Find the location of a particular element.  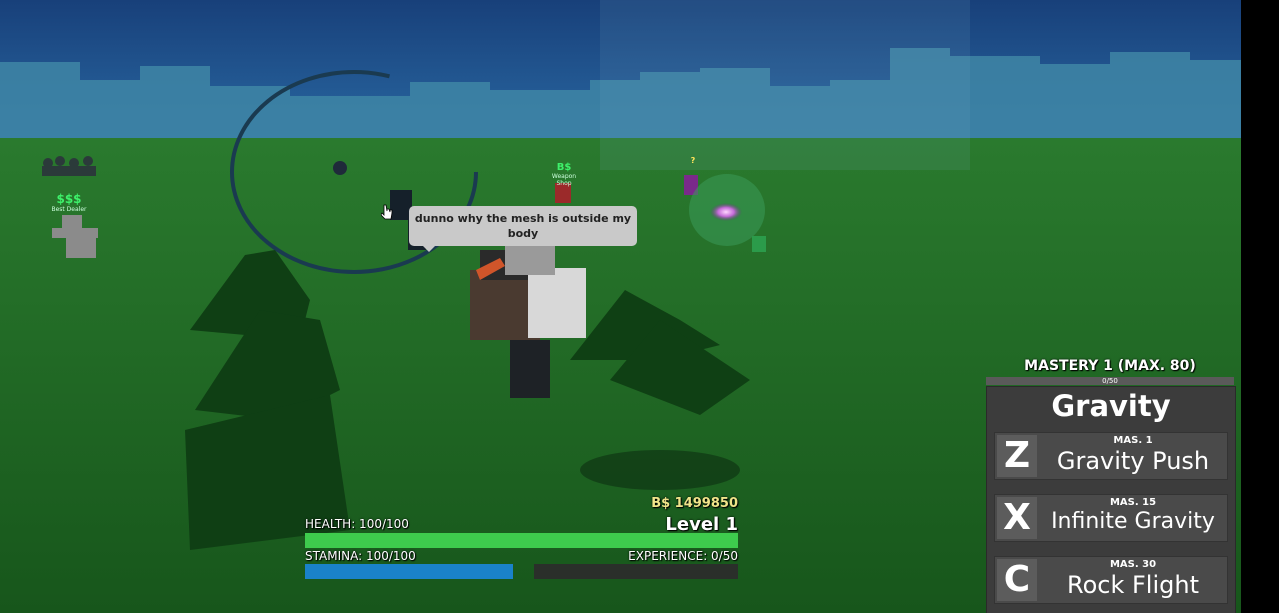

move-requirement: MAS. 1 is located at coordinates (1133, 440).